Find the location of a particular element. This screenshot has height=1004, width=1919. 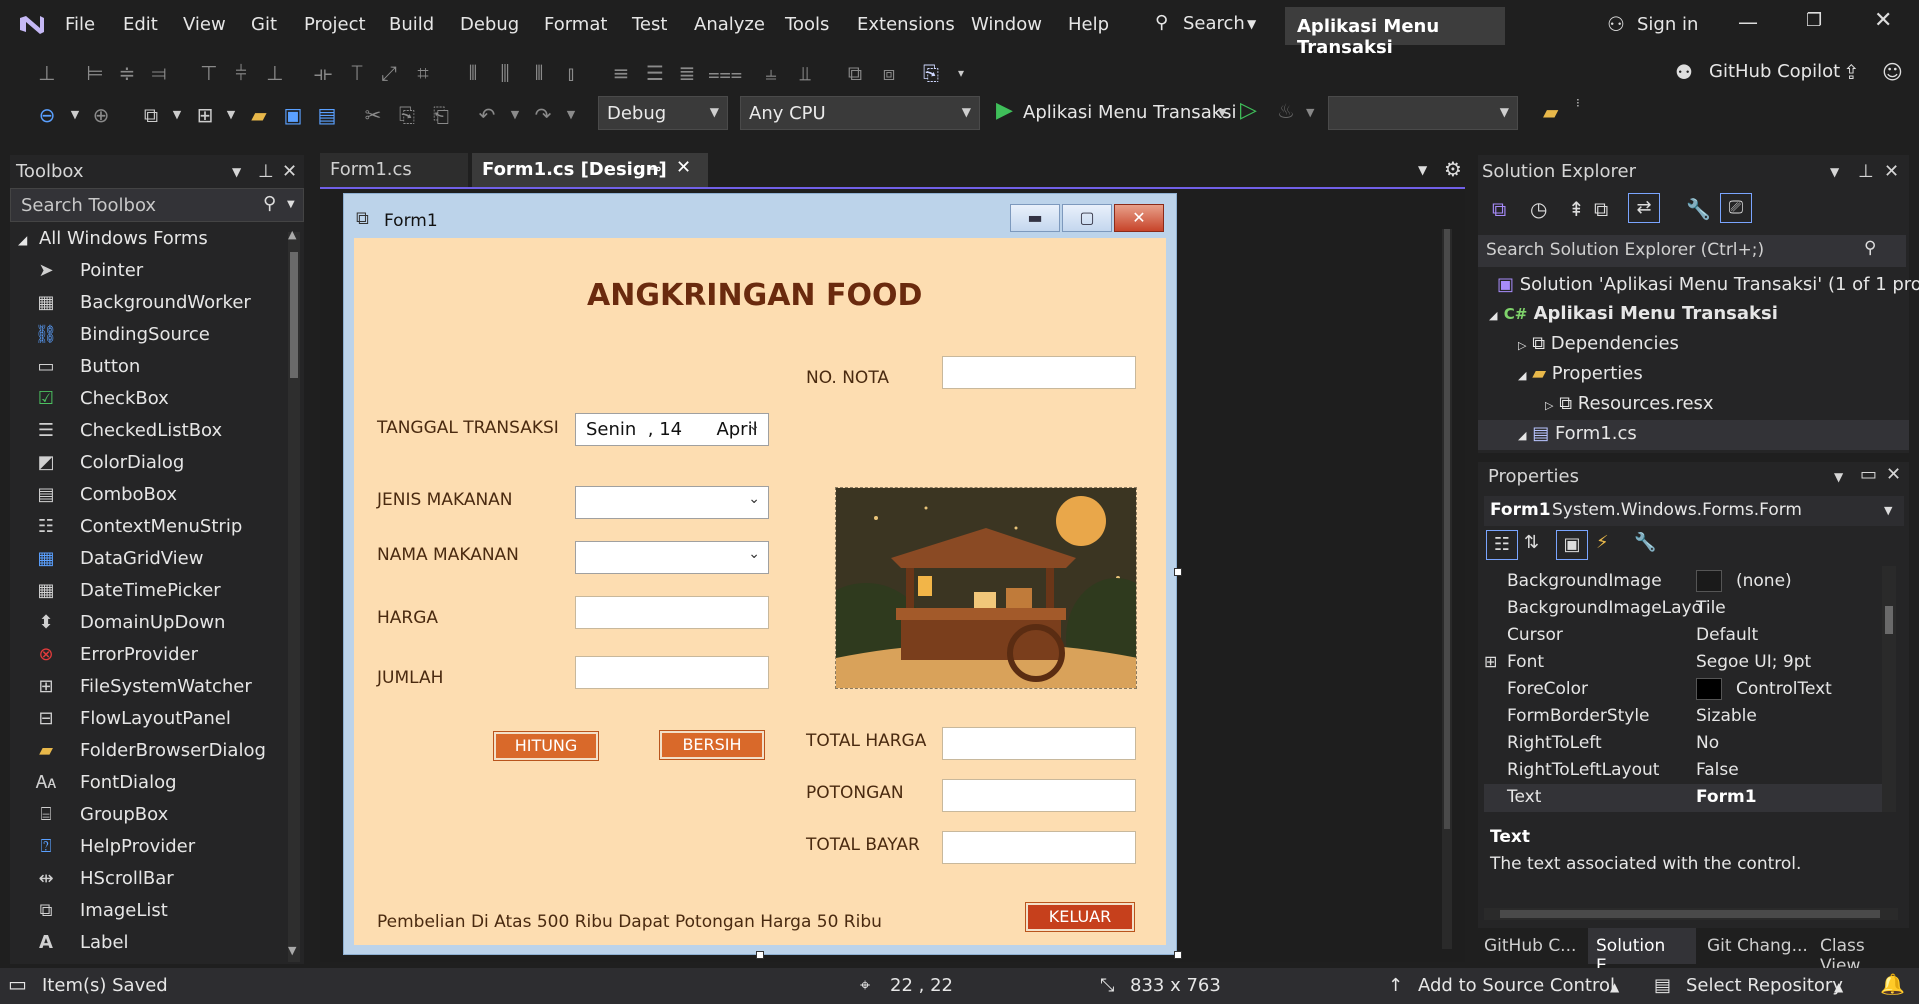

nama-makanan-combo: ⌄ is located at coordinates (672, 557).